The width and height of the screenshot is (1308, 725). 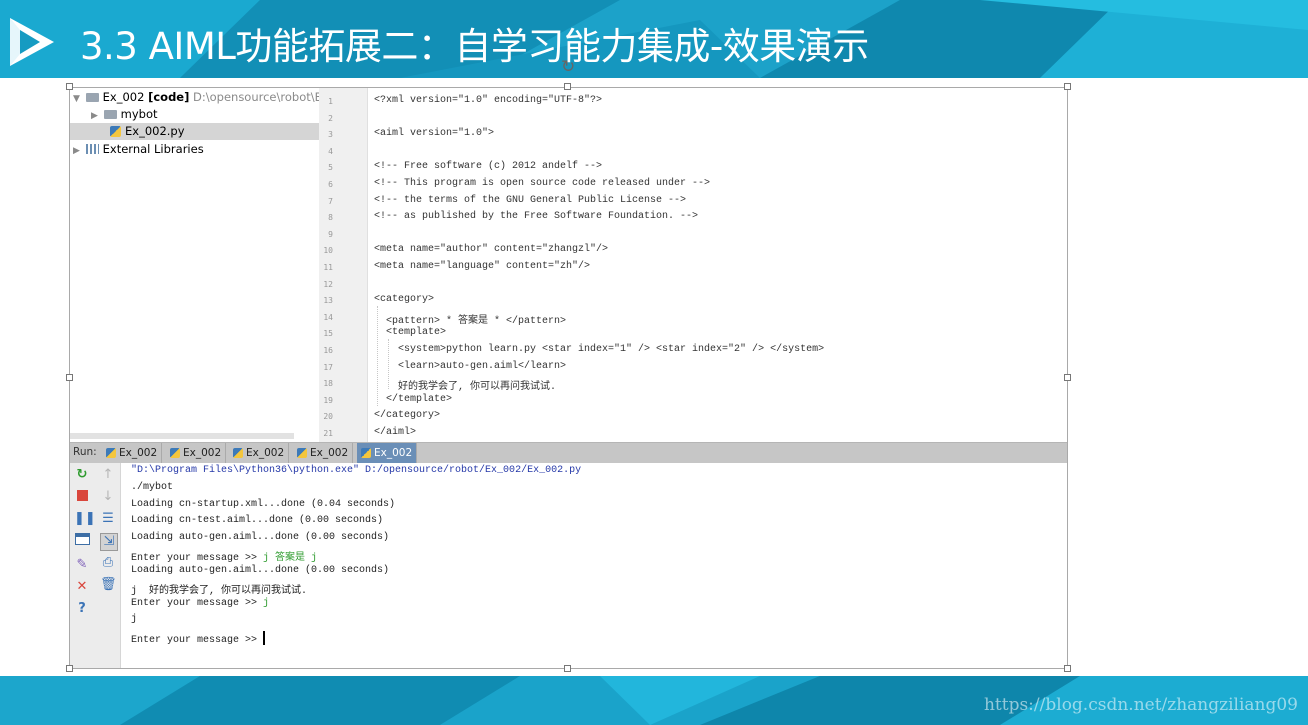 What do you see at coordinates (169, 97) in the screenshot?
I see `tree-item-tag: [code]` at bounding box center [169, 97].